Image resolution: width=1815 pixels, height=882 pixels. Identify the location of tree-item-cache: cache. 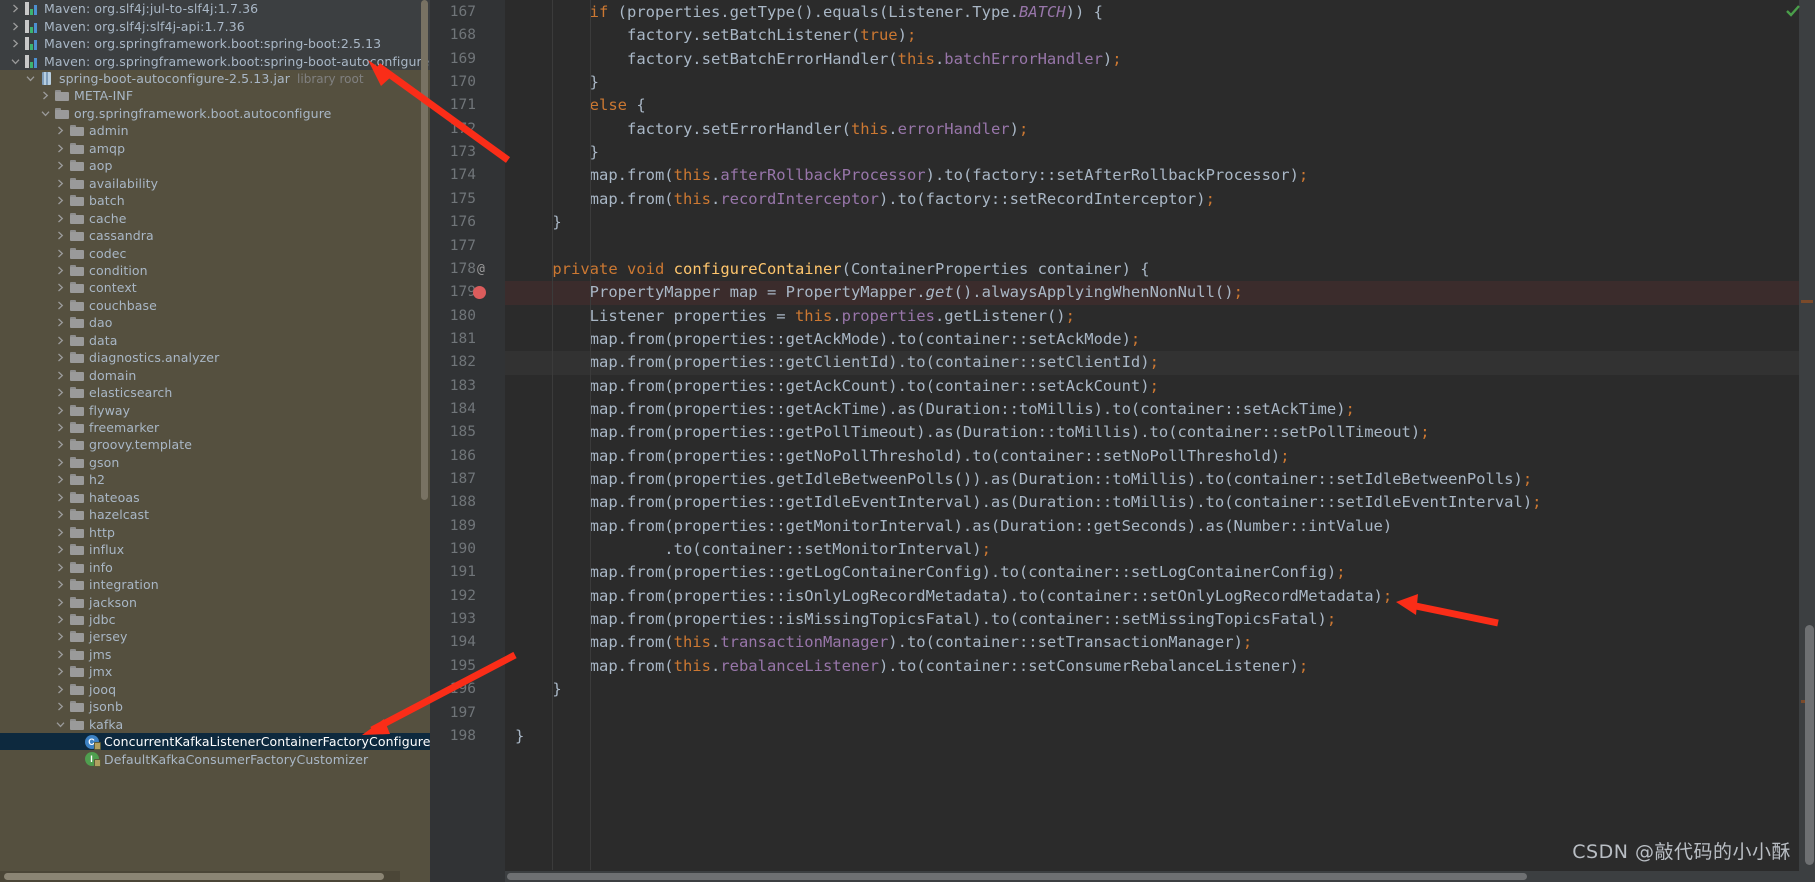
(215, 217).